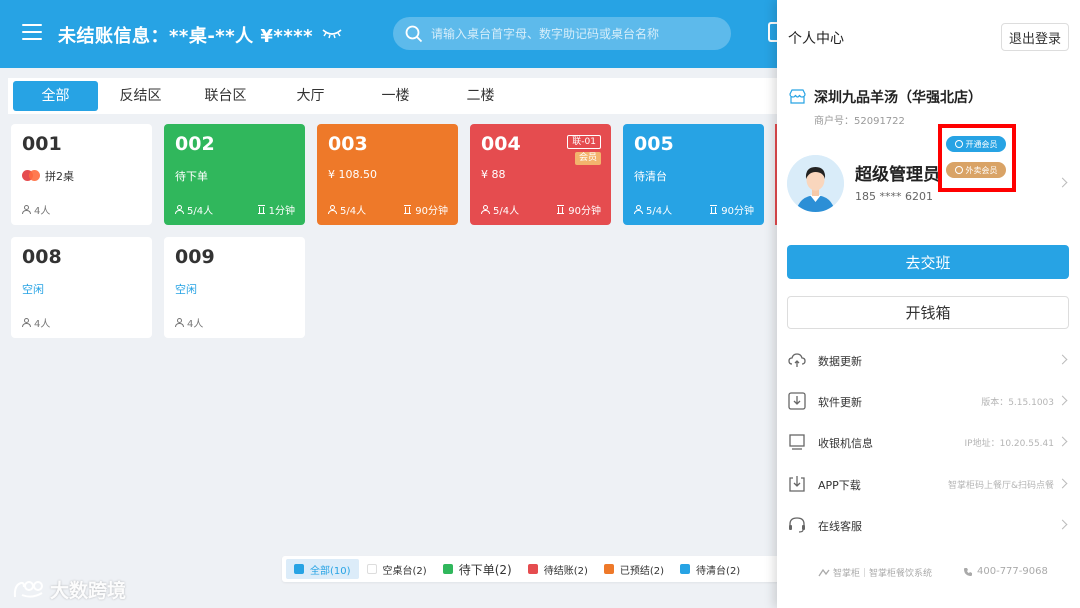 The width and height of the screenshot is (1080, 608). I want to click on menu-cashier-info: 收银机信息 IP地址：10.20.55.41, so click(928, 442).